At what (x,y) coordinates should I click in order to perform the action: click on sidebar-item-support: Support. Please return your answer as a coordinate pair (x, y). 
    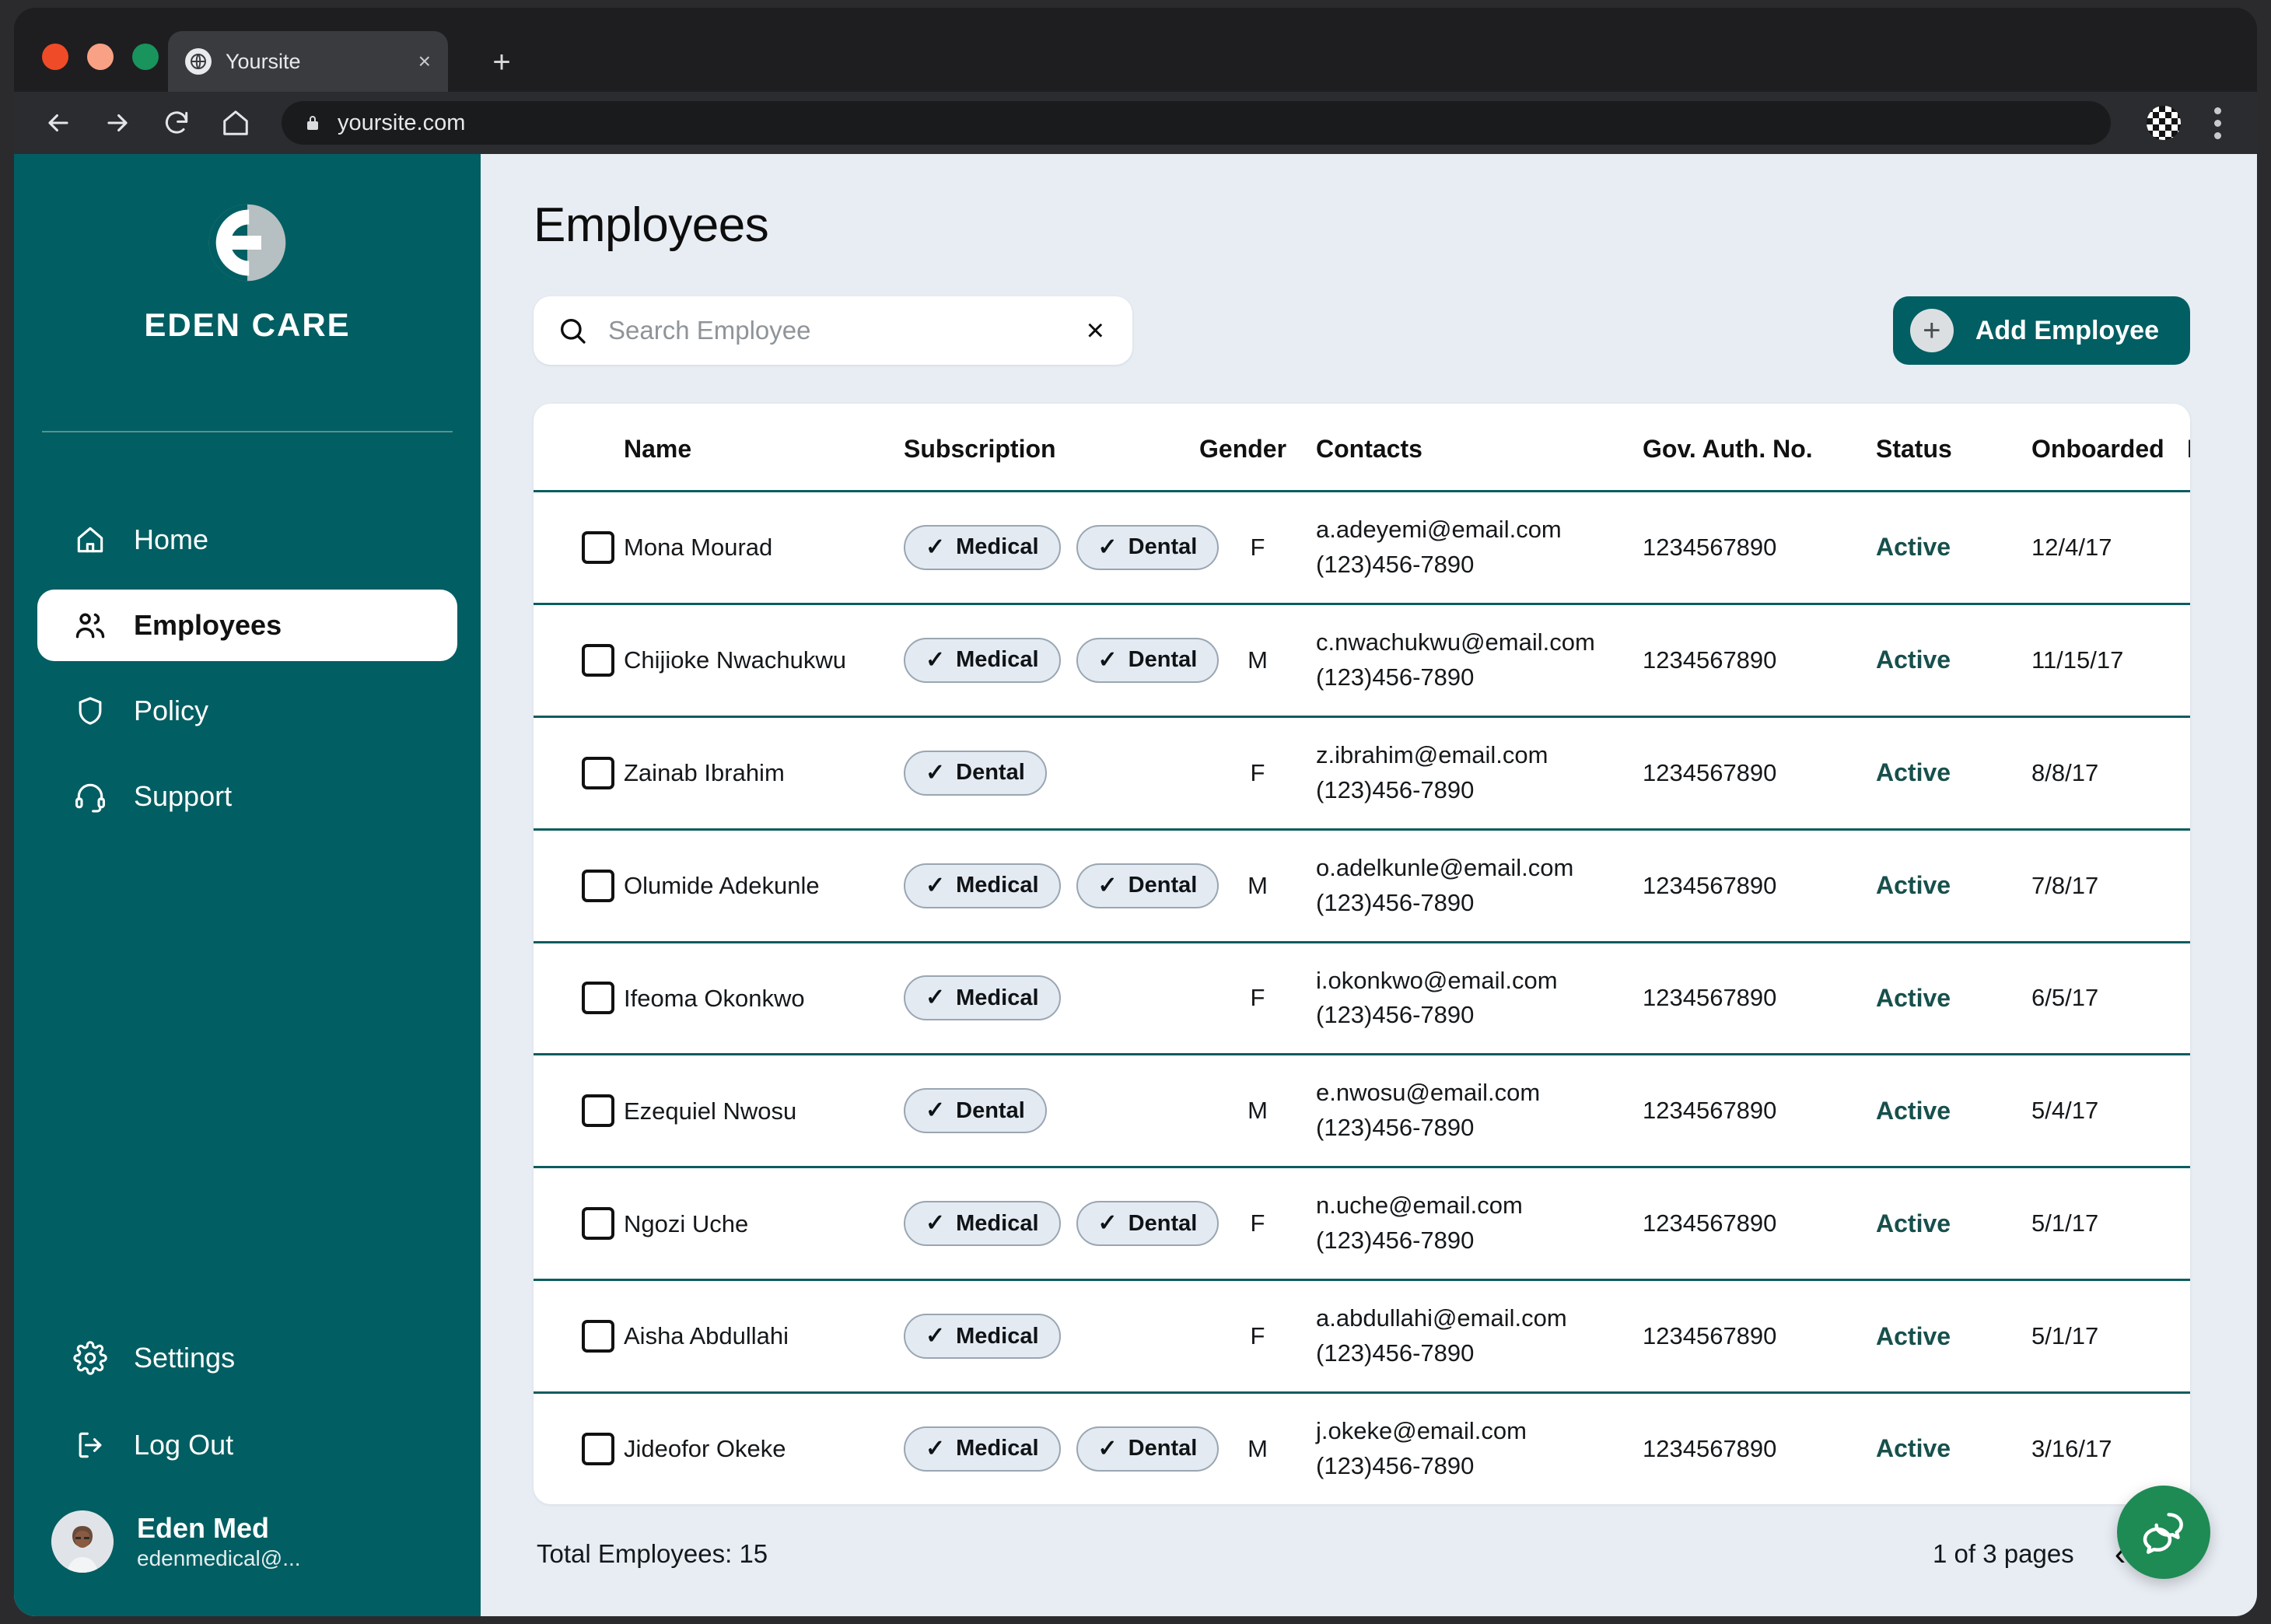
    Looking at the image, I should click on (247, 797).